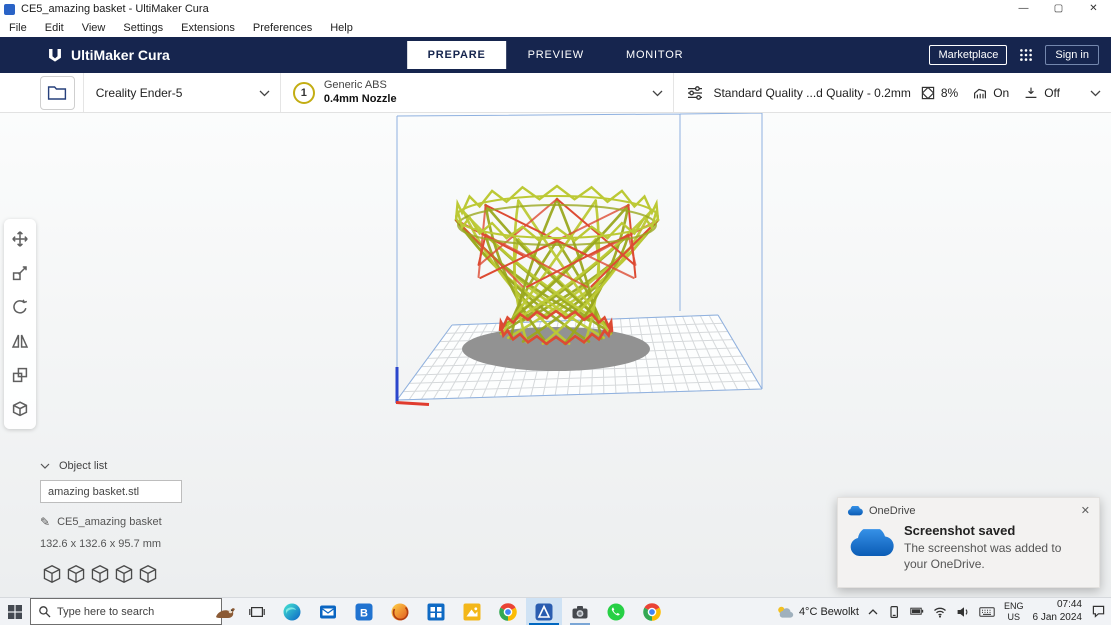  Describe the element at coordinates (147, 574) in the screenshot. I see `view-preset-right-icon` at that location.